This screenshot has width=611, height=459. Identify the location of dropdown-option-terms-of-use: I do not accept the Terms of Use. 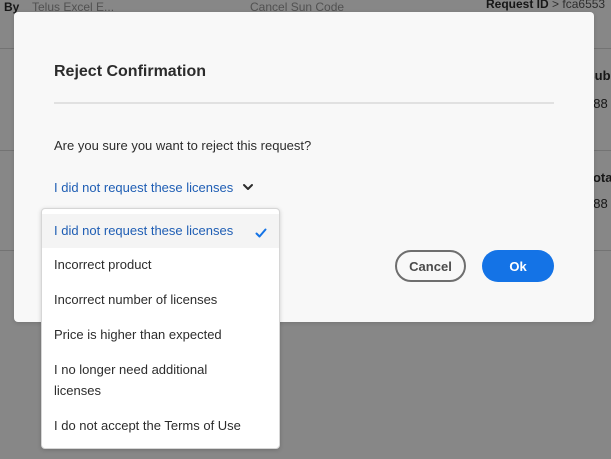
(160, 426).